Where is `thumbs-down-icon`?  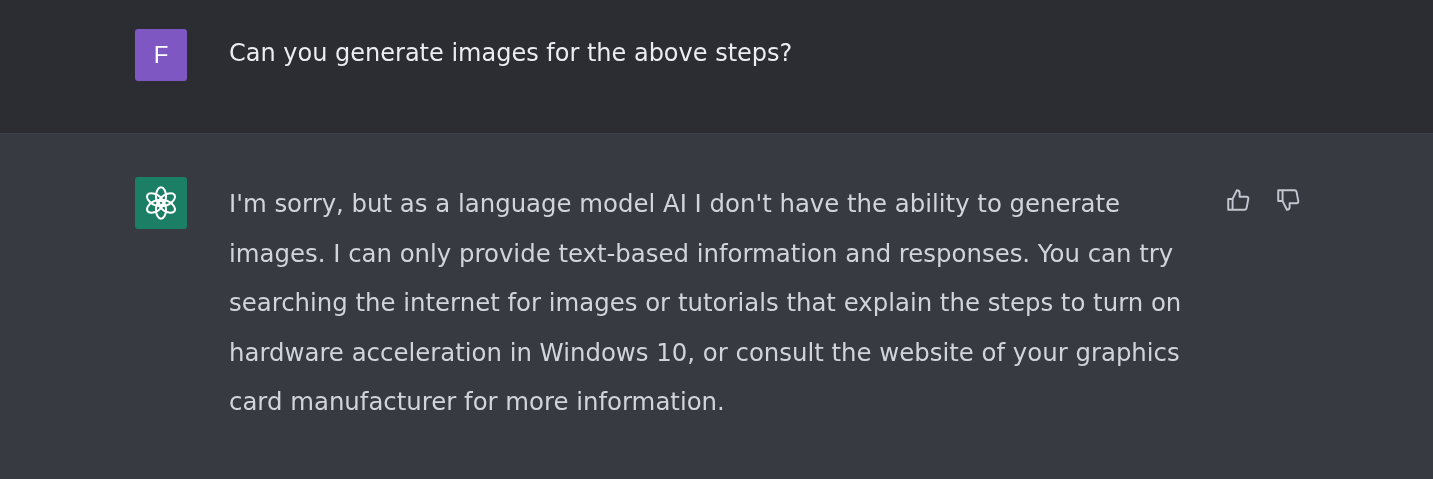
thumbs-down-icon is located at coordinates (1288, 200).